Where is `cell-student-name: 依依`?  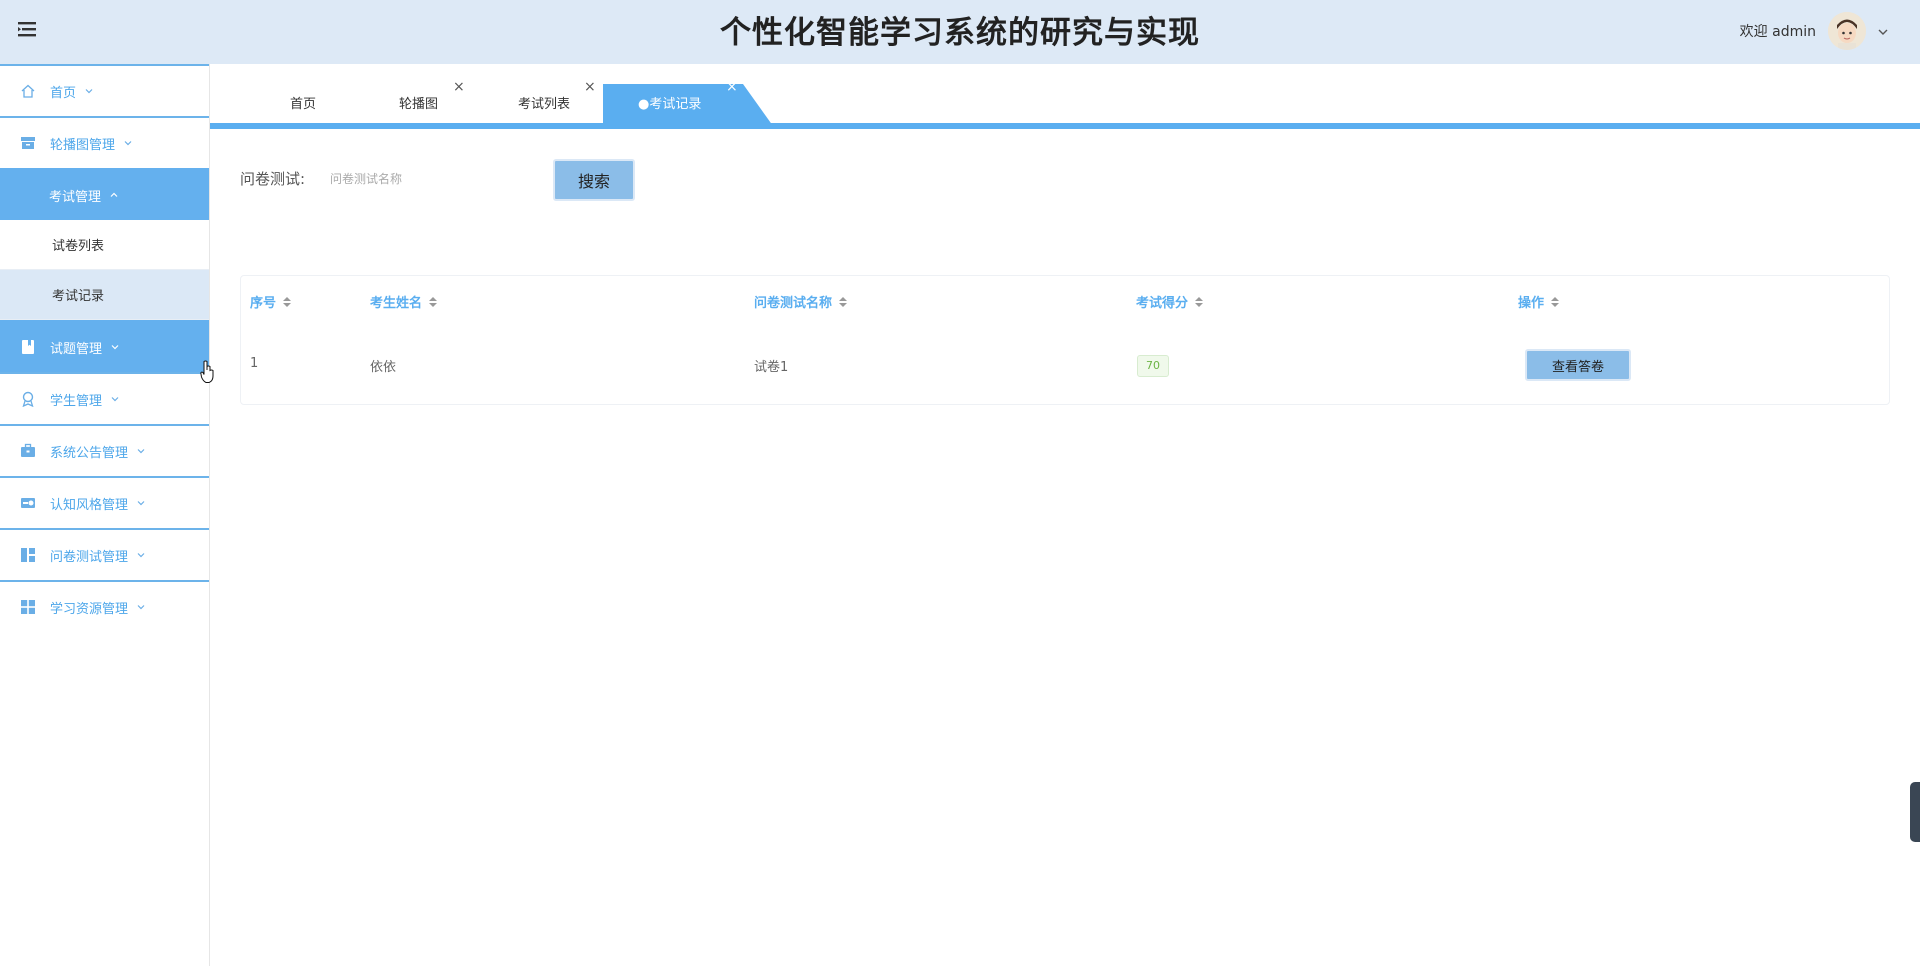
cell-student-name: 依依 is located at coordinates (383, 367).